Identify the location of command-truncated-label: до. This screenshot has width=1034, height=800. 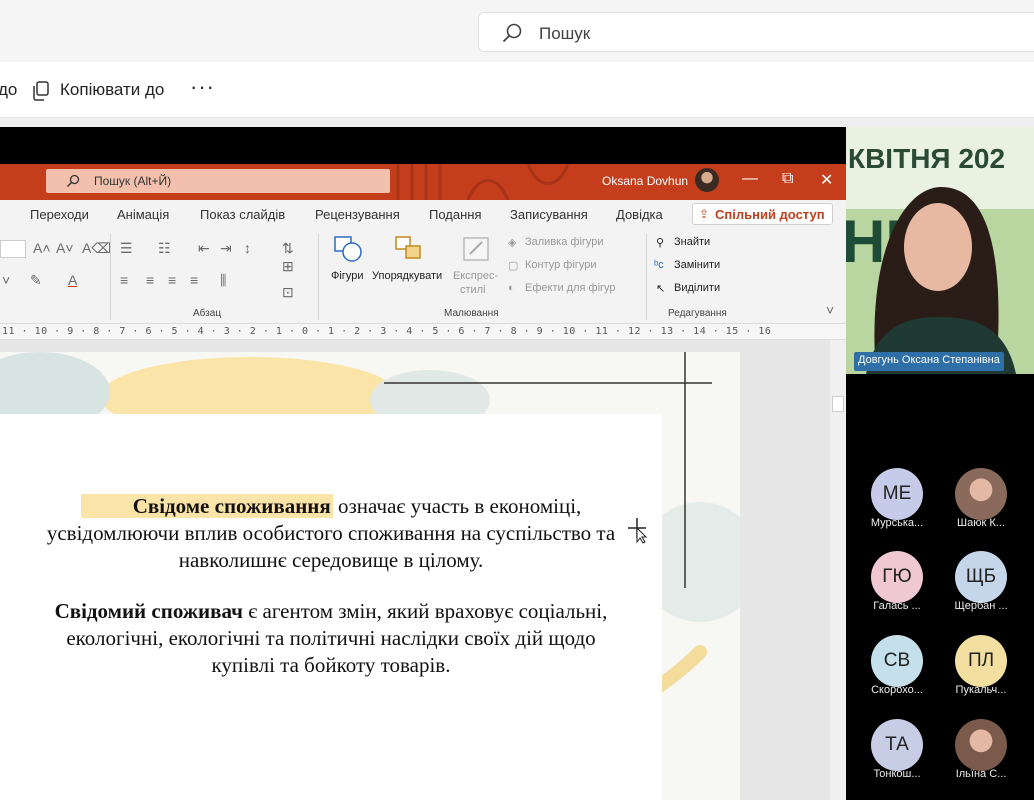
(8, 90).